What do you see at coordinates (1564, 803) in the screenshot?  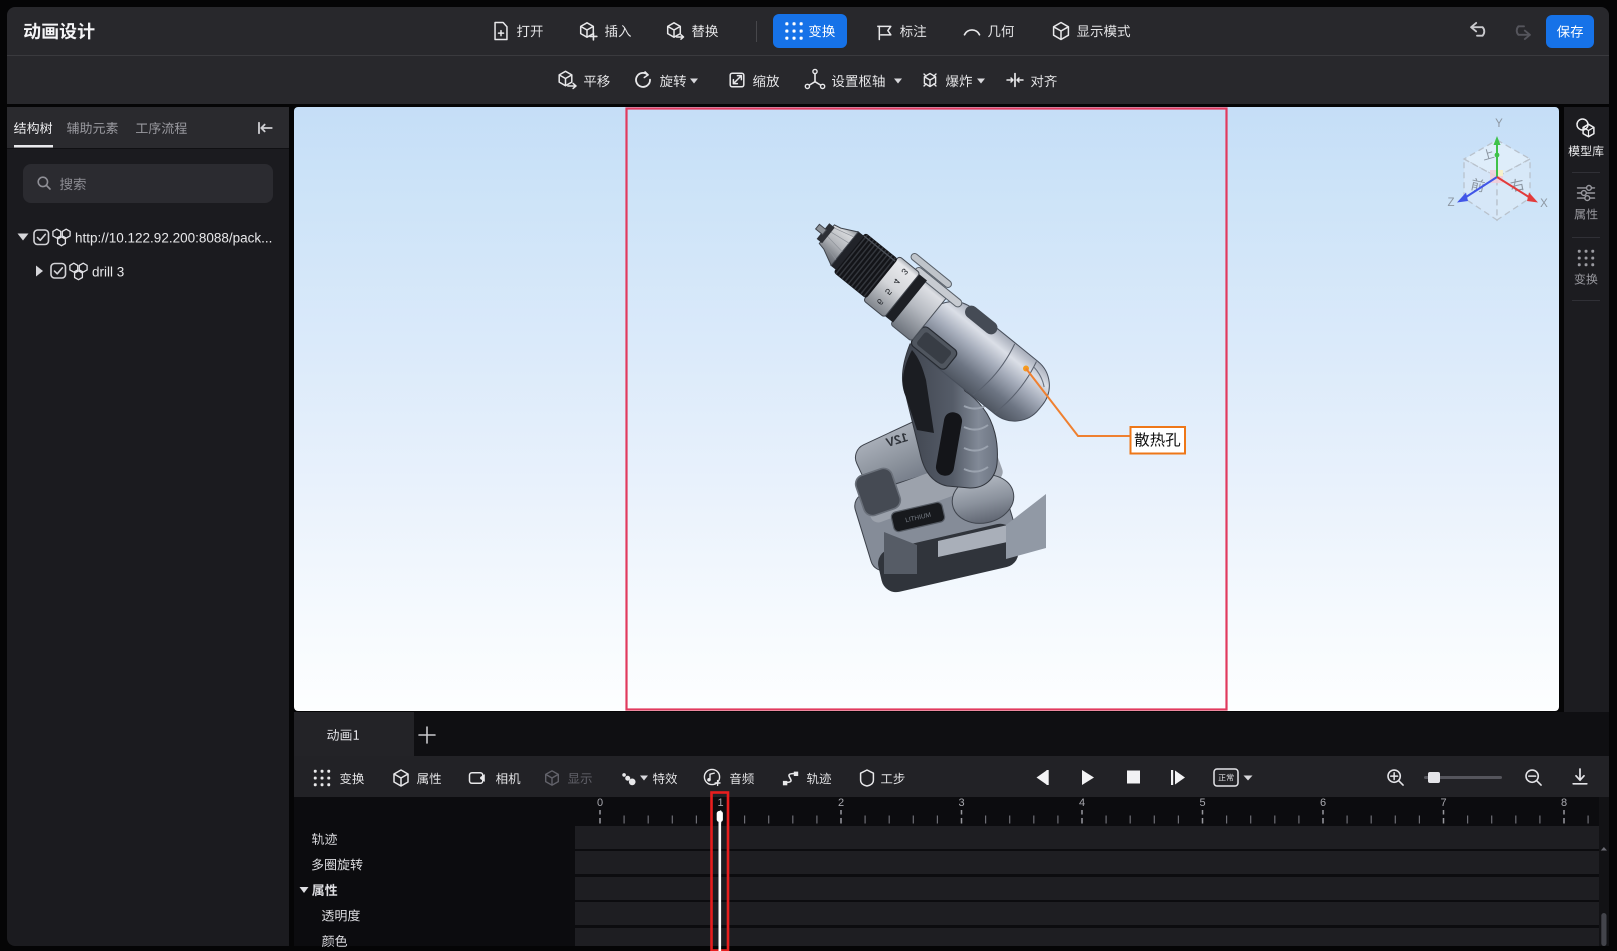 I see `svg-text: 8` at bounding box center [1564, 803].